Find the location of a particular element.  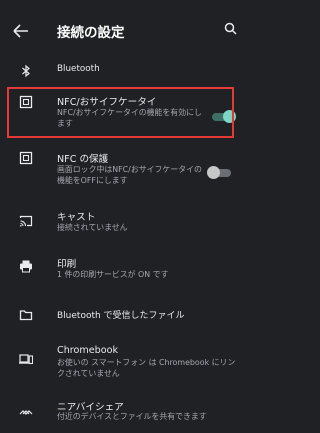

setting-item-bluetooth-files: Bluetooth で受信したファイル is located at coordinates (120, 315).